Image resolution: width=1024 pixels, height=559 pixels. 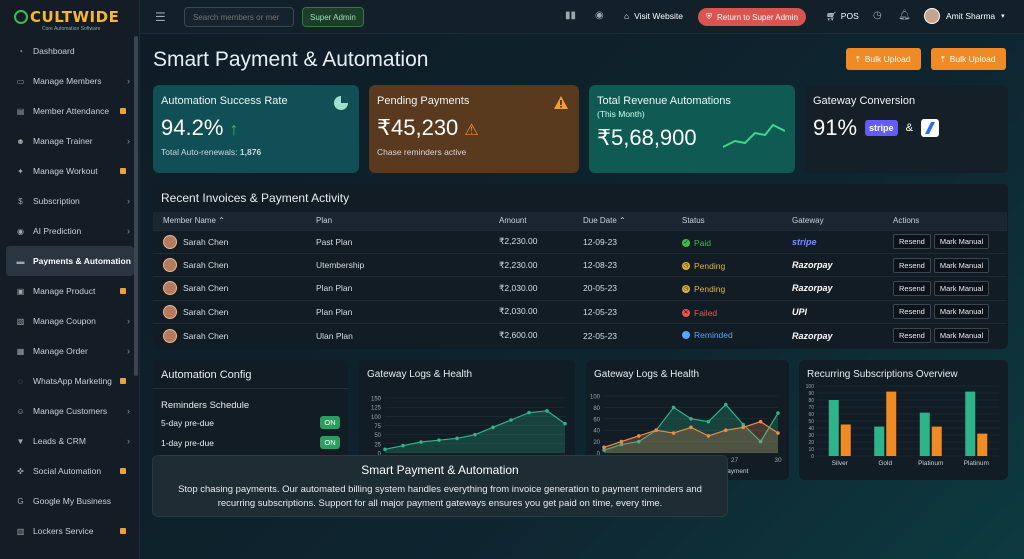 I want to click on search-input, so click(x=239, y=17).